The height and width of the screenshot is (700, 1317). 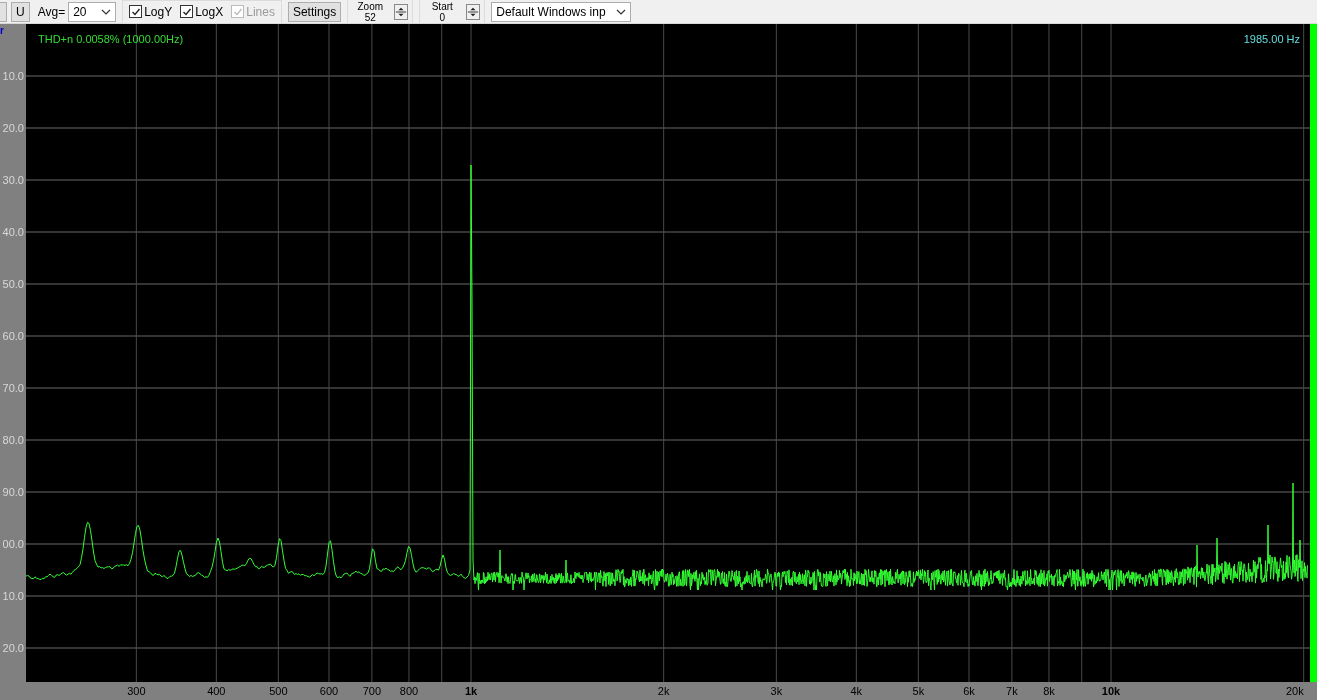 What do you see at coordinates (776, 691) in the screenshot?
I see `axis-label: 3k` at bounding box center [776, 691].